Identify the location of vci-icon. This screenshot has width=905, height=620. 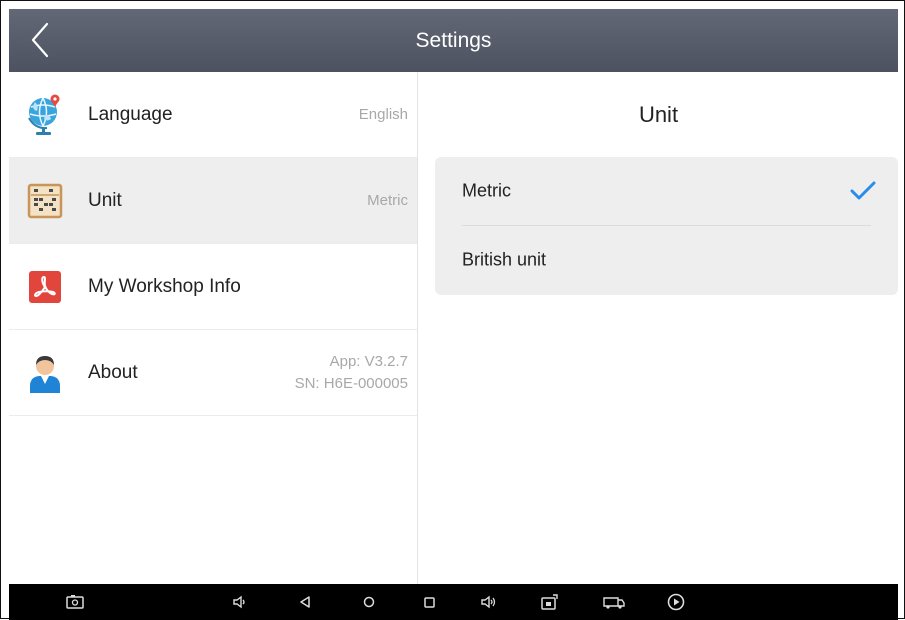
(549, 602).